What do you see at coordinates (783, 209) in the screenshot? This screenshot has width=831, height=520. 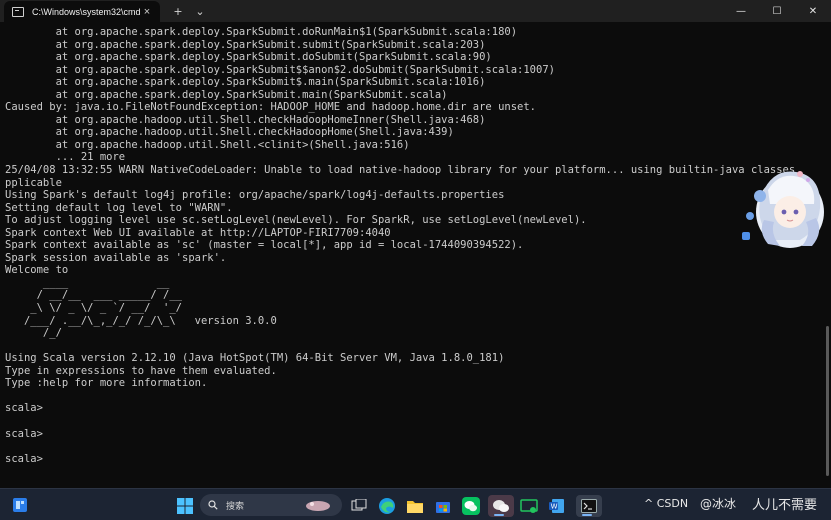 I see `anime-sticker-image` at bounding box center [783, 209].